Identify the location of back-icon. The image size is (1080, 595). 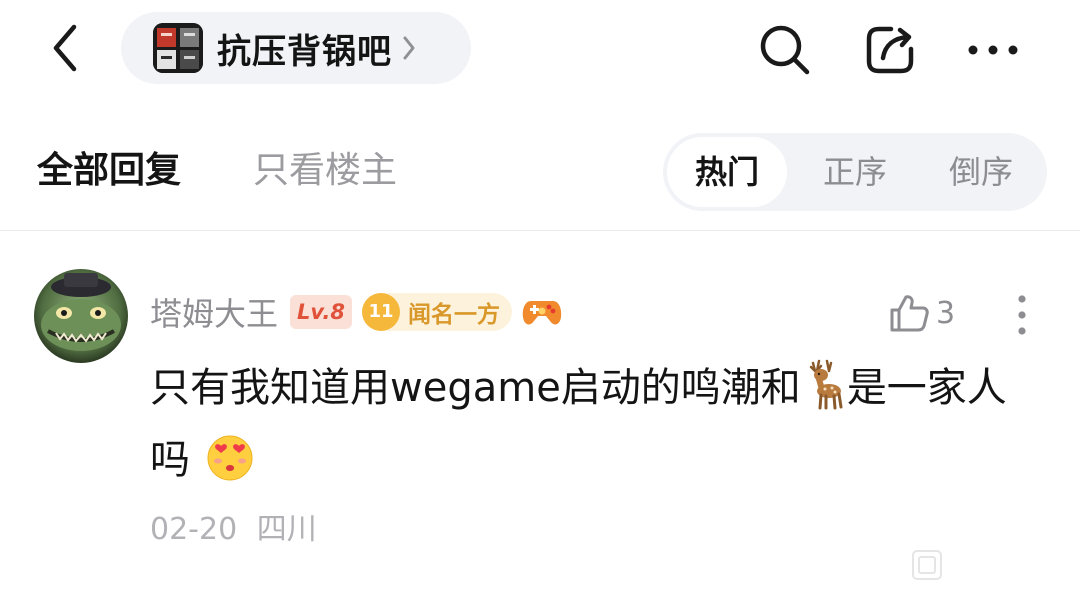
(65, 48).